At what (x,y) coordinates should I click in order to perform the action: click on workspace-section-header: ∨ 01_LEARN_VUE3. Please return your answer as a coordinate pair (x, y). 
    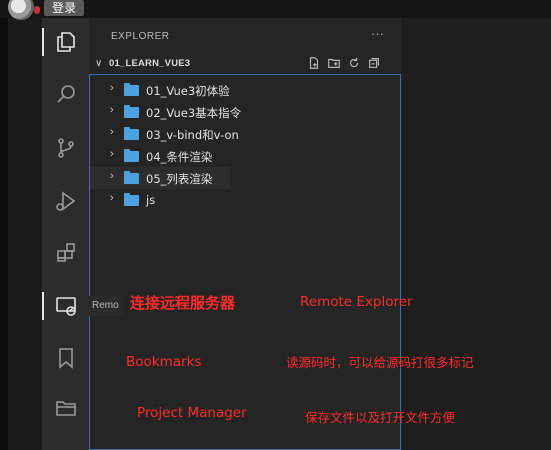
    Looking at the image, I should click on (245, 64).